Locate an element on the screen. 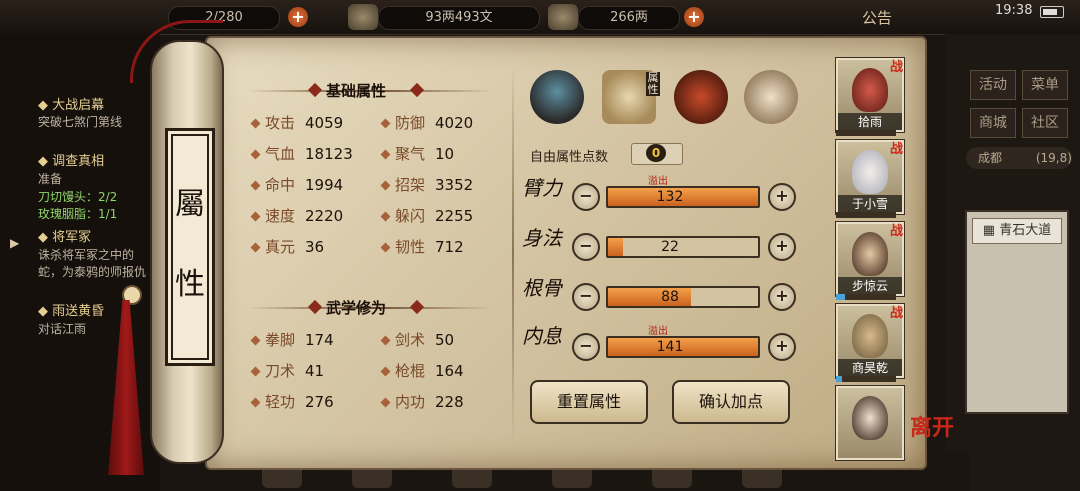 Image resolution: width=1080 pixels, height=491 pixels. quest-desc: 诛杀将军冢之中的蛇，为泰鸦的师报仇 is located at coordinates (92, 263).